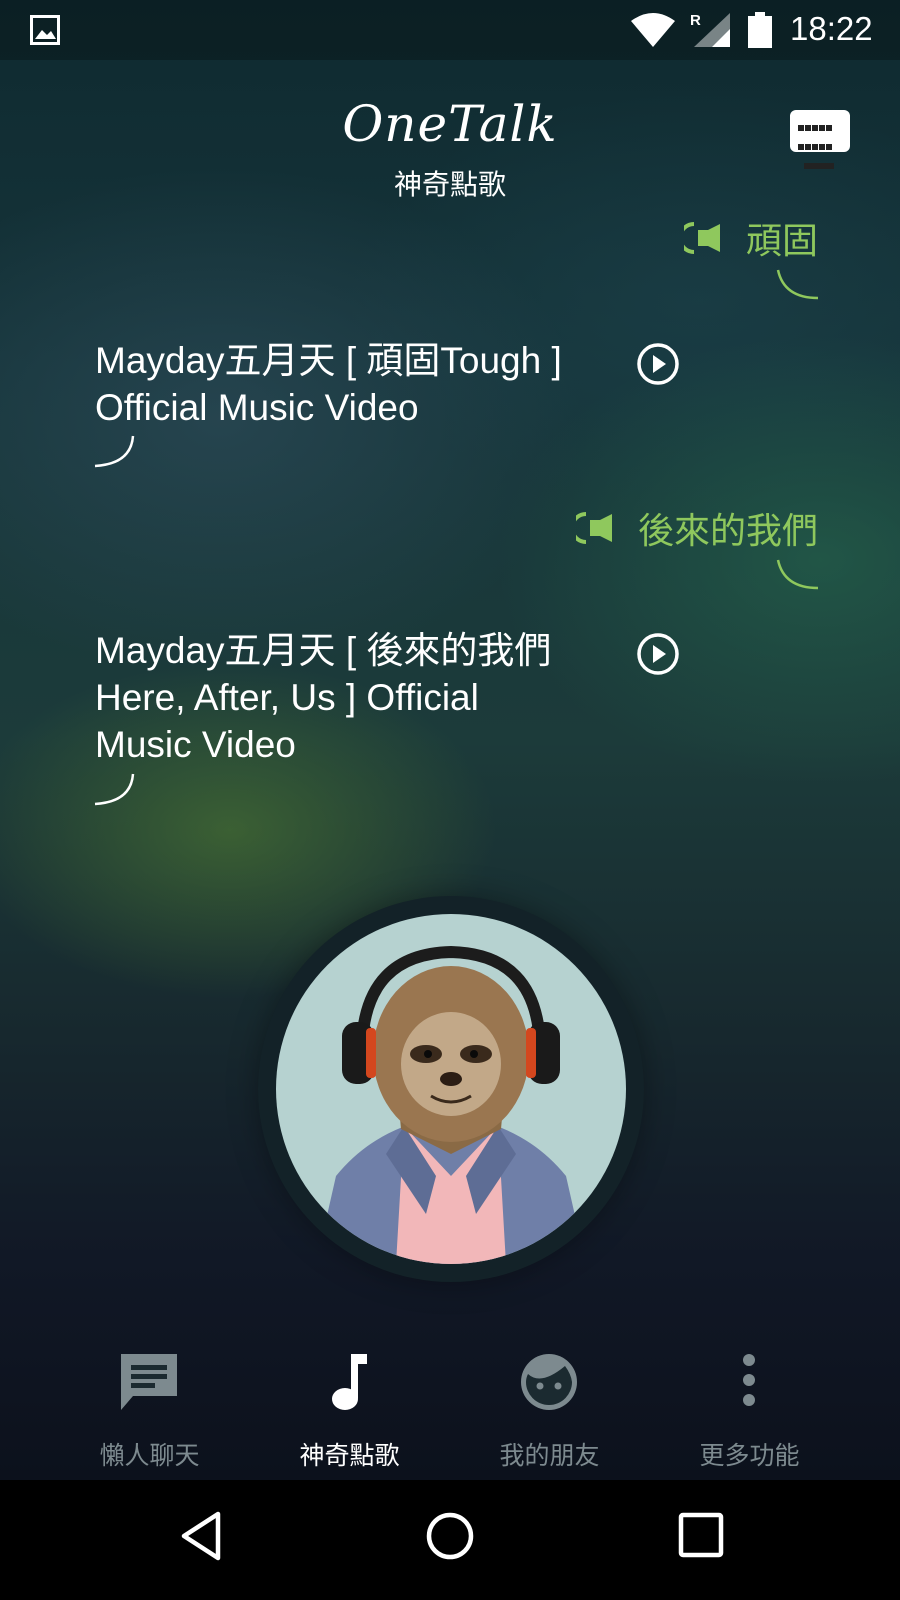 This screenshot has width=900, height=1600. I want to click on status-clock: 18:22, so click(831, 28).